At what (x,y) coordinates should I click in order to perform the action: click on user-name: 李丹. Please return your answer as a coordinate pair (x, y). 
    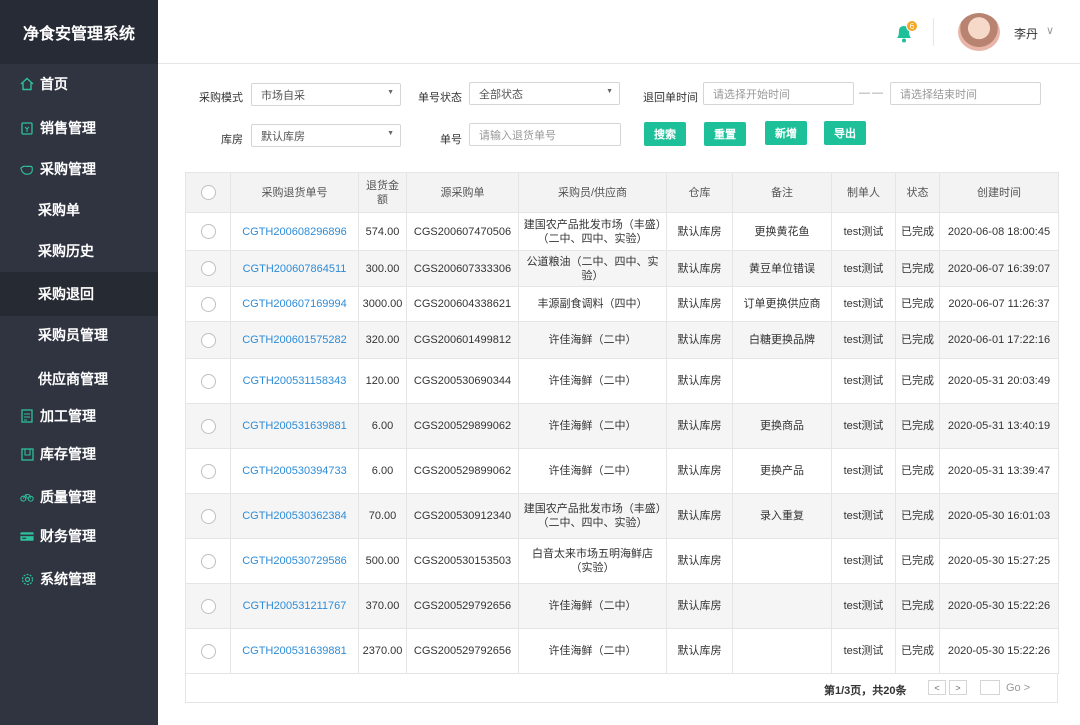
    Looking at the image, I should click on (1026, 33).